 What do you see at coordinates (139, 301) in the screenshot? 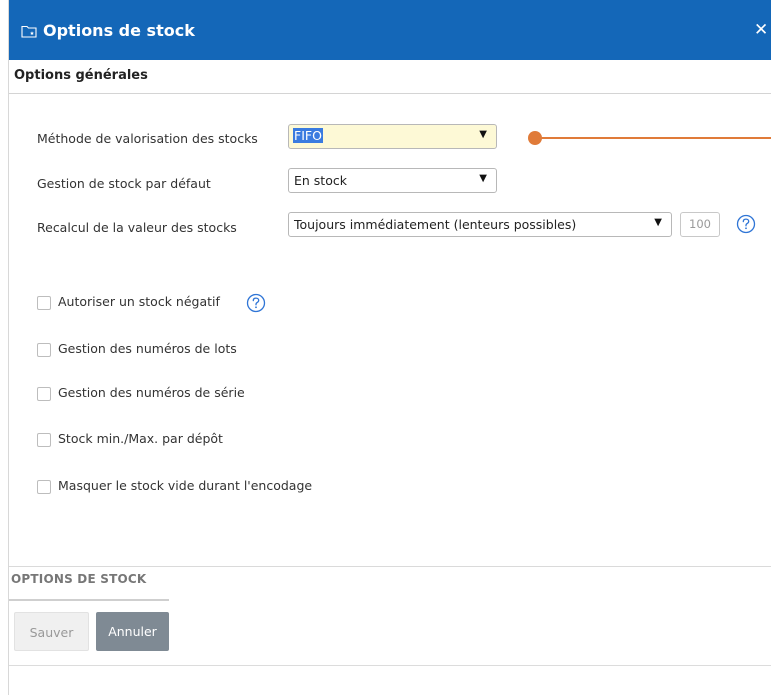
I see `negative-stock-label: Autoriser un stock négatif` at bounding box center [139, 301].